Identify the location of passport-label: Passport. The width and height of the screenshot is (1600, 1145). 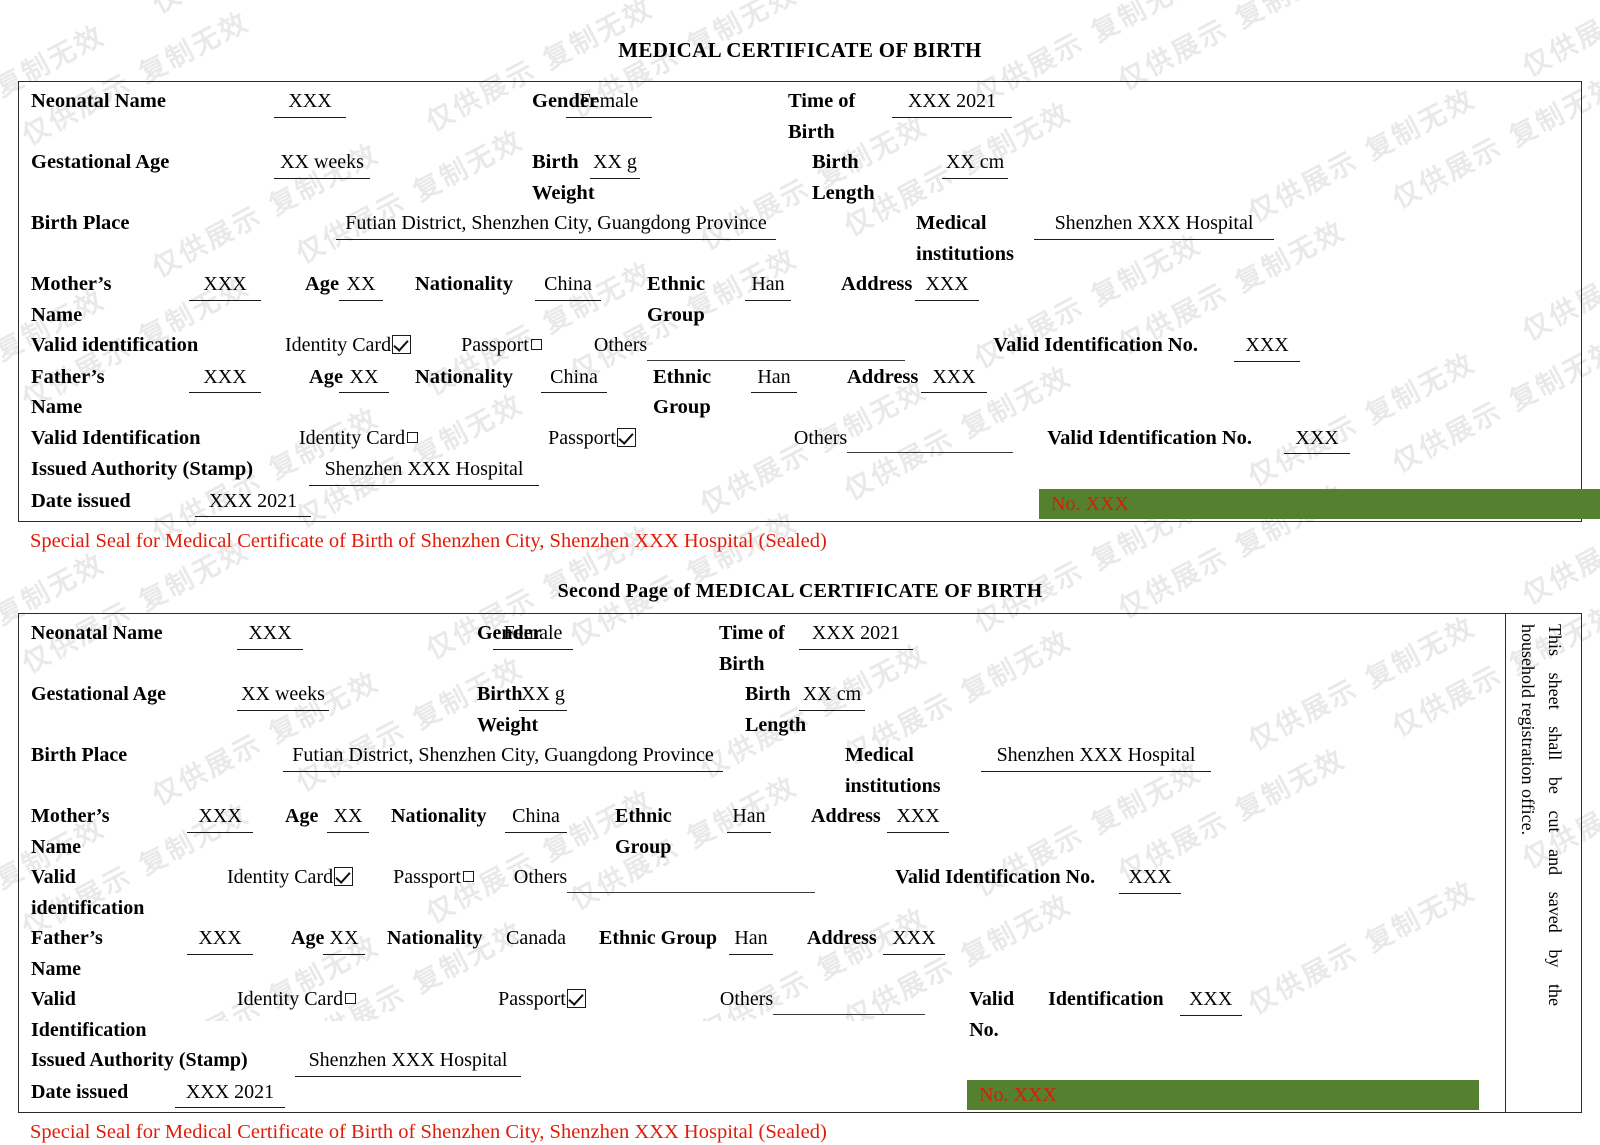
(427, 877).